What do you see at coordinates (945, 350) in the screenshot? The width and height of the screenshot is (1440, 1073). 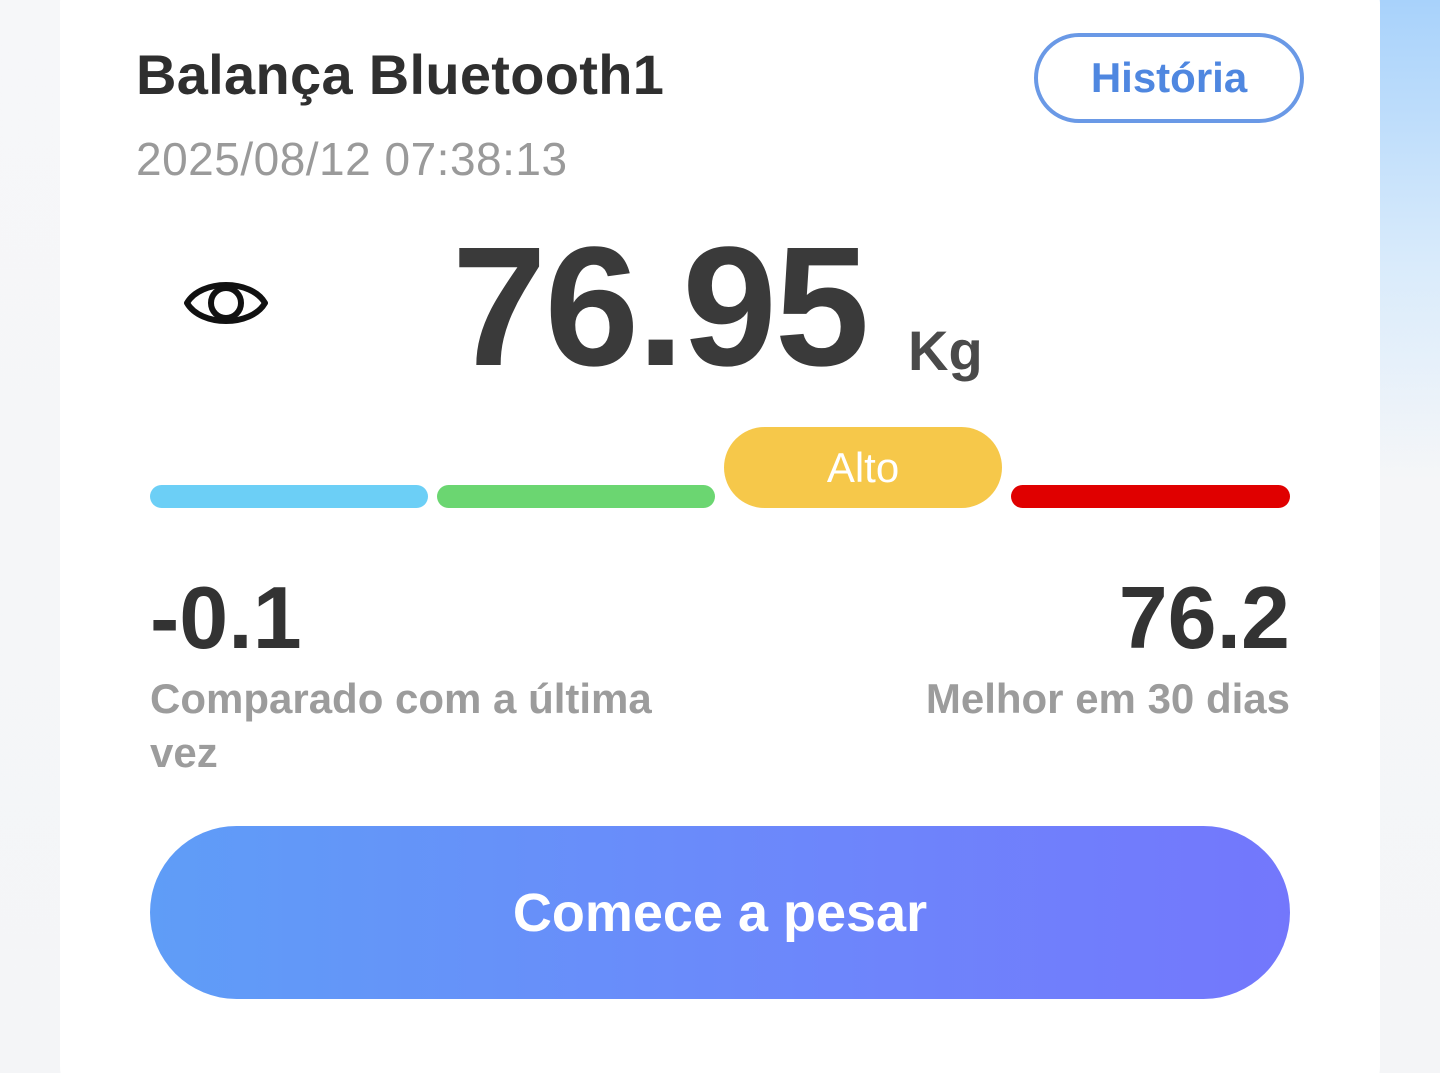 I see `weight-unit: Kg` at bounding box center [945, 350].